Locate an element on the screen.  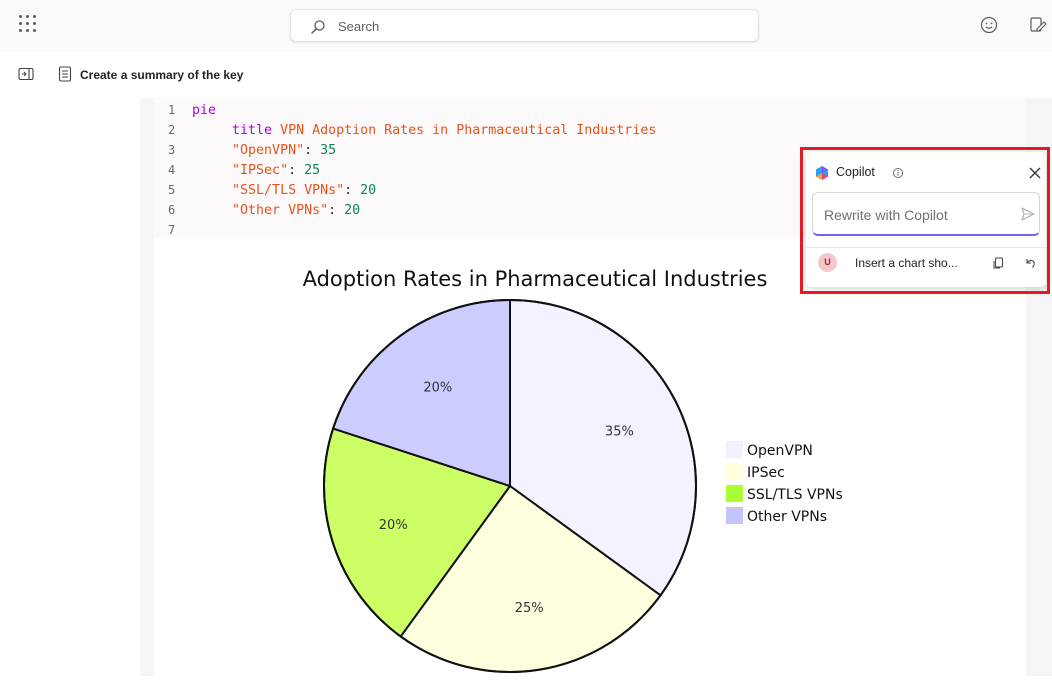
search-box: Search is located at coordinates (524, 25).